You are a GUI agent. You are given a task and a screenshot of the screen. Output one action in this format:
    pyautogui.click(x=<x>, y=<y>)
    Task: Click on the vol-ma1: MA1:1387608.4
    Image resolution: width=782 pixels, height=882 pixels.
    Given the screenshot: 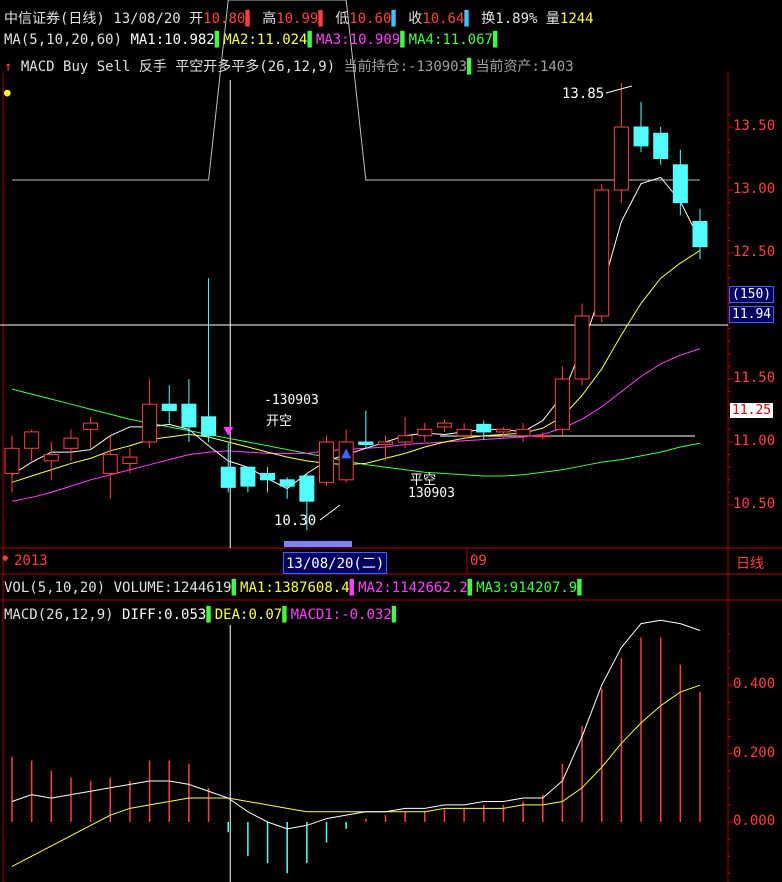 What is the action you would take?
    pyautogui.click(x=295, y=588)
    